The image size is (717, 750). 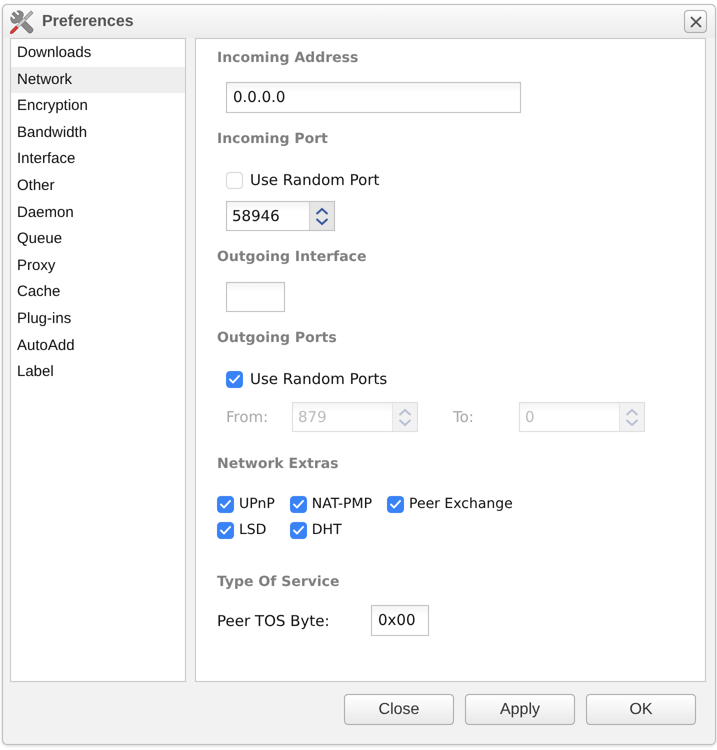 What do you see at coordinates (255, 297) in the screenshot?
I see `text-field` at bounding box center [255, 297].